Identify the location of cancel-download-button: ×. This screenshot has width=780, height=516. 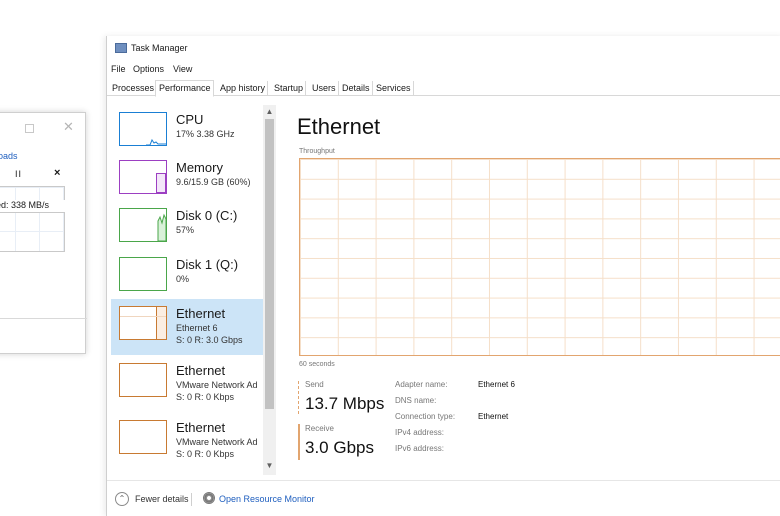
(57, 173).